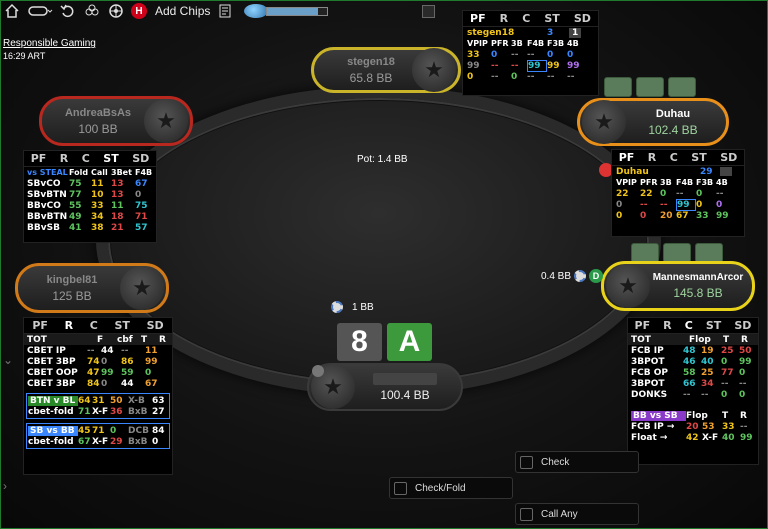 The height and width of the screenshot is (529, 768). Describe the element at coordinates (451, 488) in the screenshot. I see `check-fold-button: Check/Fold` at that location.